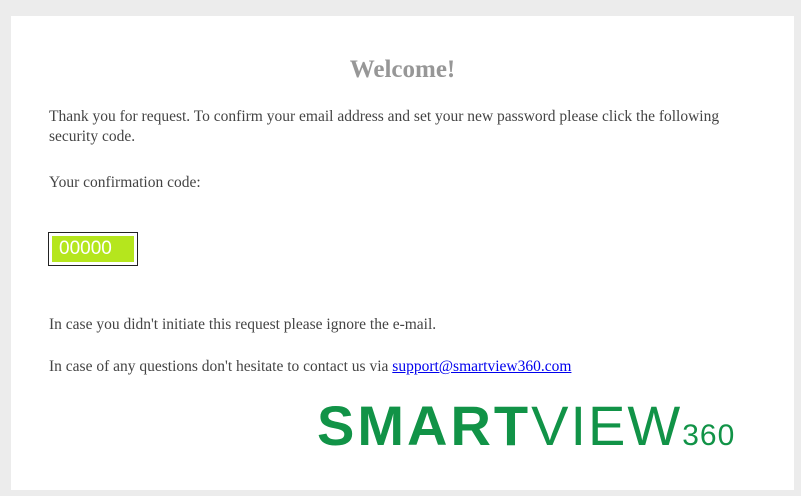 This screenshot has height=496, width=801. What do you see at coordinates (125, 182) in the screenshot?
I see `confirmation-code-label: Your confirmation code:` at bounding box center [125, 182].